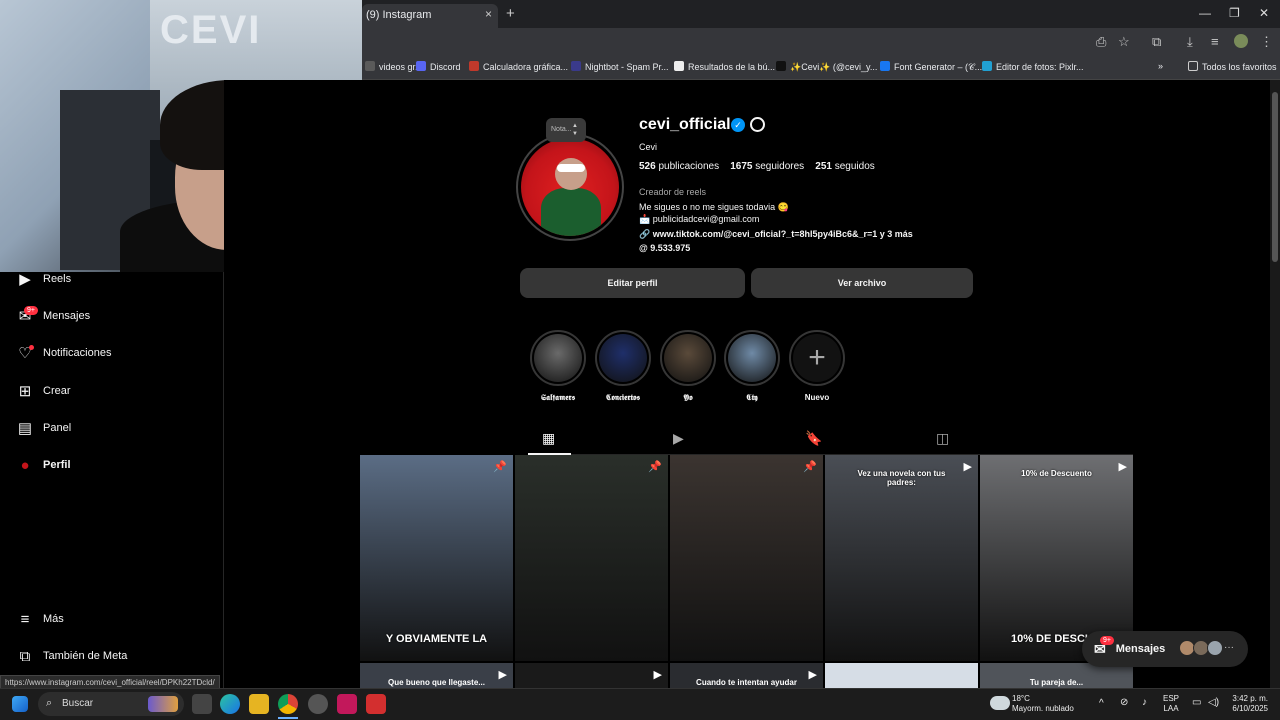 The width and height of the screenshot is (1280, 720). What do you see at coordinates (576, 66) in the screenshot?
I see `bookmark-favicon-icon` at bounding box center [576, 66].